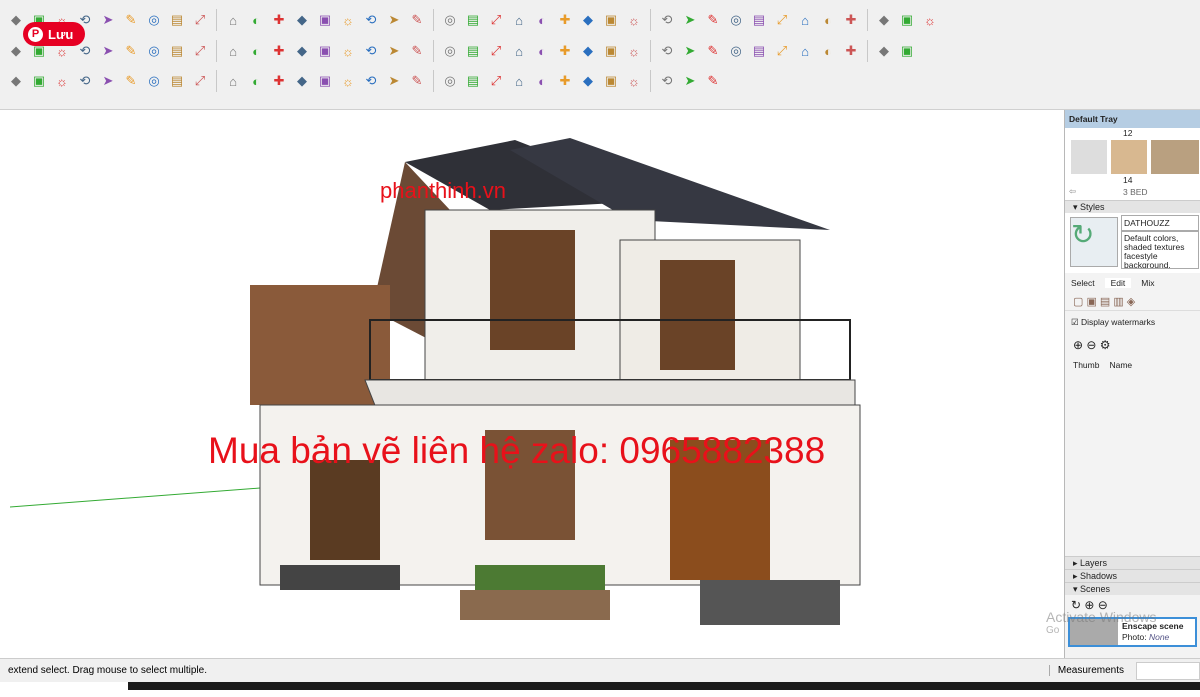  I want to click on select-icon: ◆, so click(16, 51).